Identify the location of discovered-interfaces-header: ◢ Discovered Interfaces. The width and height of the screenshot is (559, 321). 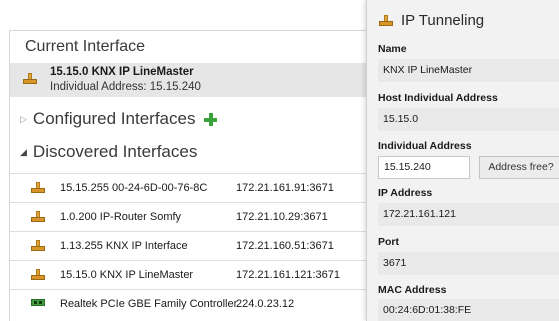
(108, 152).